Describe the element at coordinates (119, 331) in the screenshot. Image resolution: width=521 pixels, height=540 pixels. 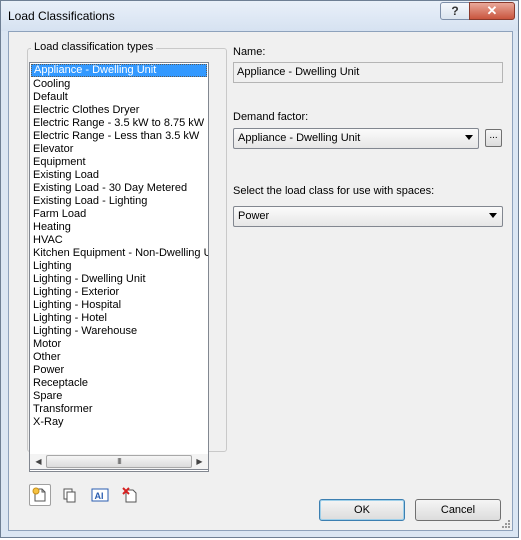
I see `list-item: Lighting - Warehouse` at that location.